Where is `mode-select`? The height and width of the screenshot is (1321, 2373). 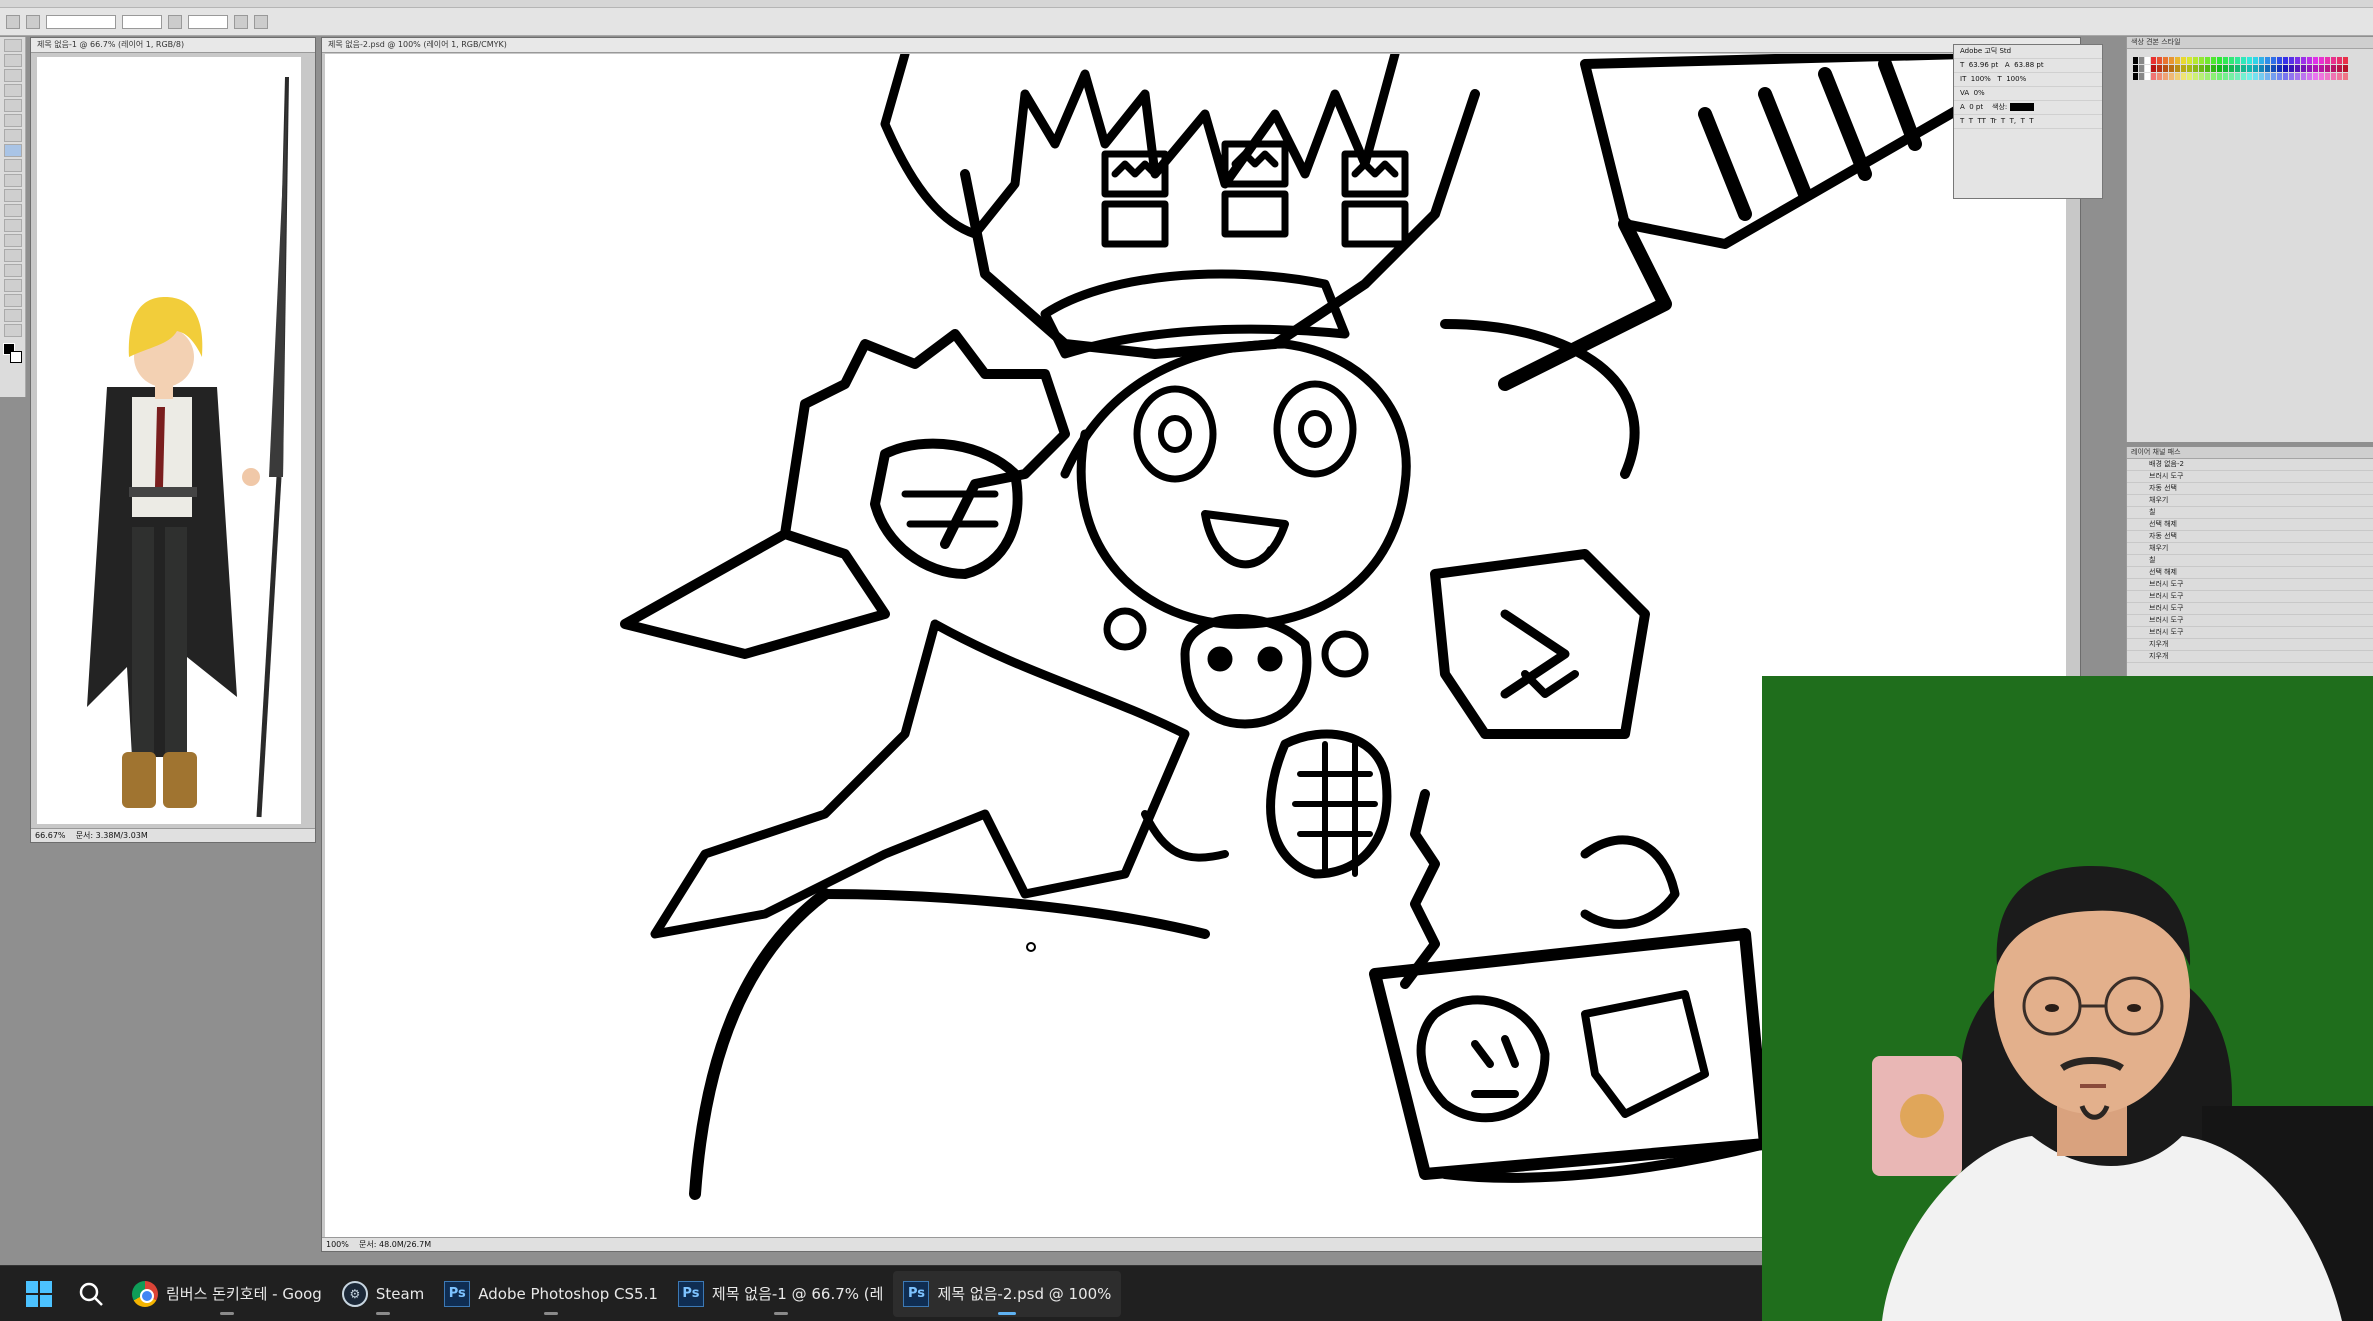
mode-select is located at coordinates (81, 21).